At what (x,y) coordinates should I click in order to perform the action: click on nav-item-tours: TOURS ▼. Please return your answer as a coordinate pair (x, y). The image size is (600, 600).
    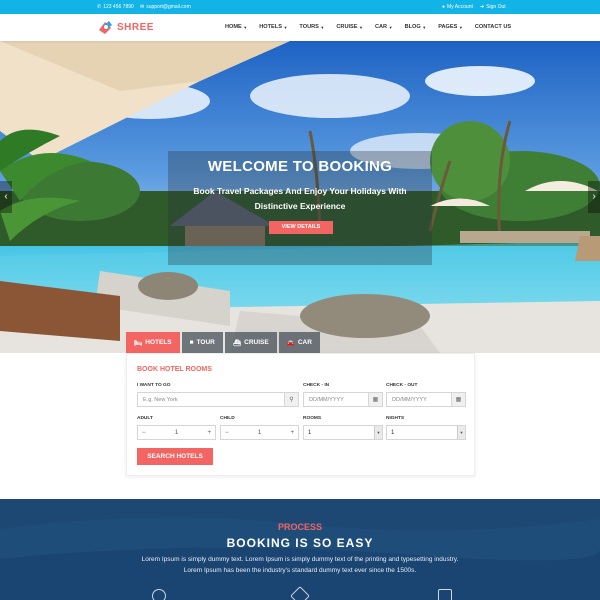
    Looking at the image, I should click on (311, 27).